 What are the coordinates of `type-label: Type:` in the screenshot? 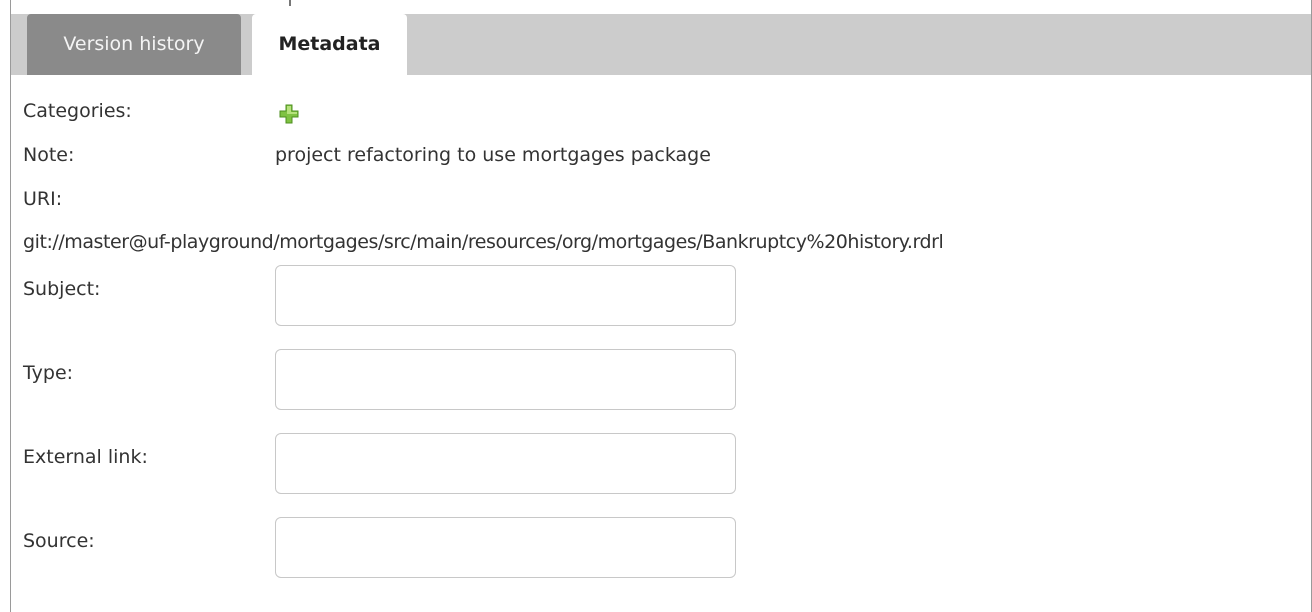 It's located at (48, 373).